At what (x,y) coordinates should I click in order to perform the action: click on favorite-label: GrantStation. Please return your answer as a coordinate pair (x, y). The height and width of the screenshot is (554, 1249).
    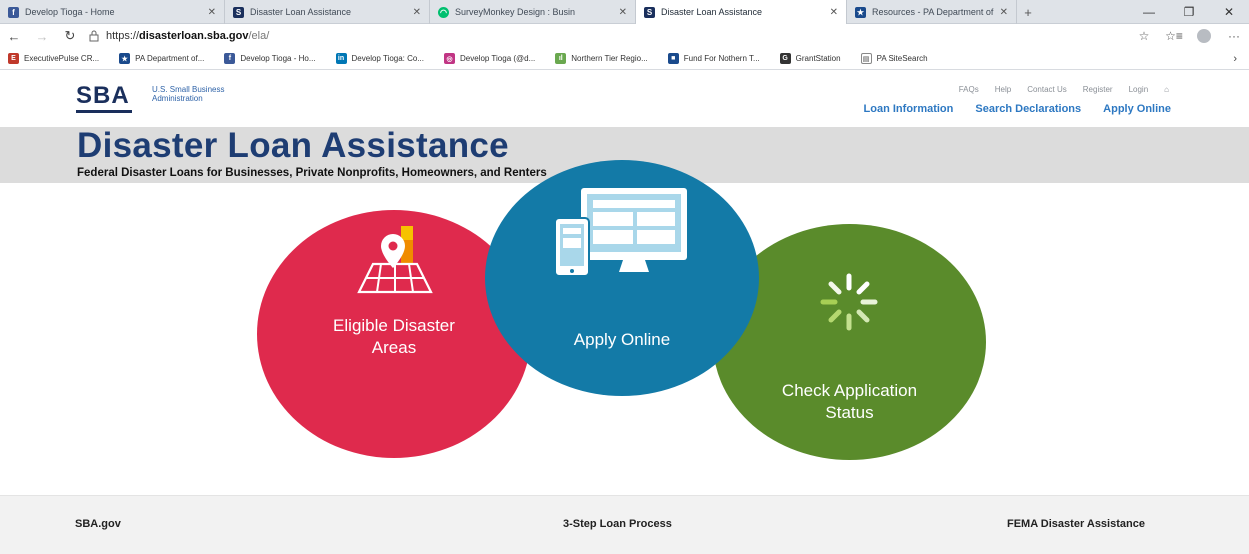
    Looking at the image, I should click on (818, 58).